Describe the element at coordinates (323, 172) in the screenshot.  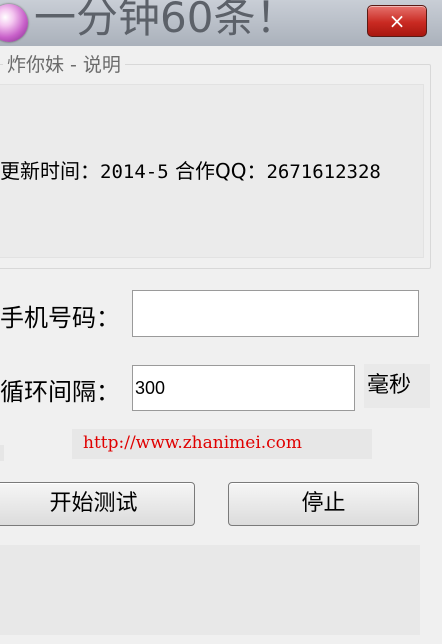
I see `qq-value: 2671612328` at that location.